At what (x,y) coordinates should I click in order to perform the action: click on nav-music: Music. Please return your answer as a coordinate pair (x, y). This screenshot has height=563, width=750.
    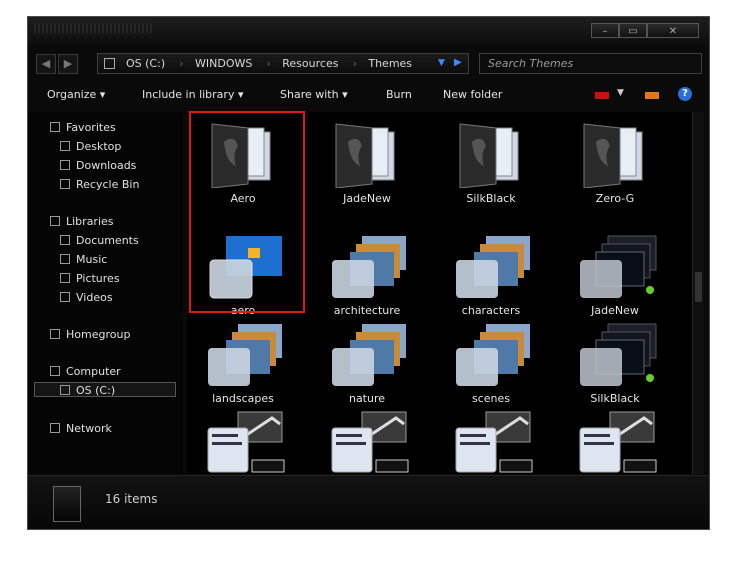
    Looking at the image, I should click on (83, 259).